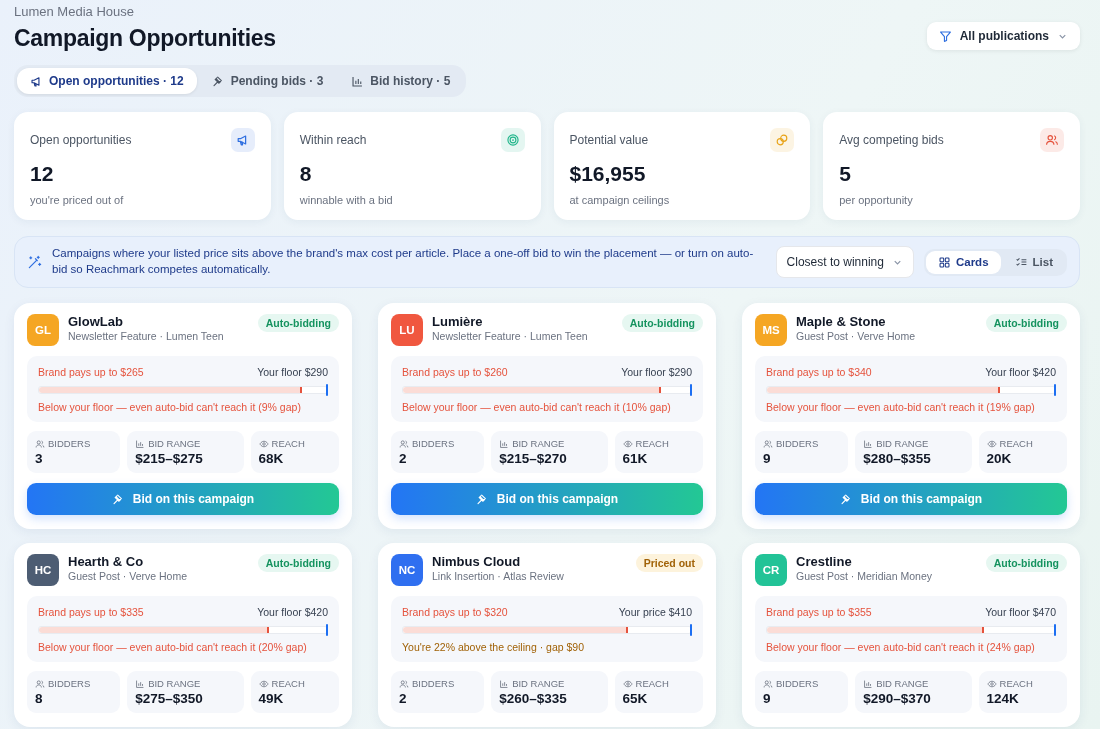  I want to click on stat-caption: at campaign ceilings, so click(620, 200).